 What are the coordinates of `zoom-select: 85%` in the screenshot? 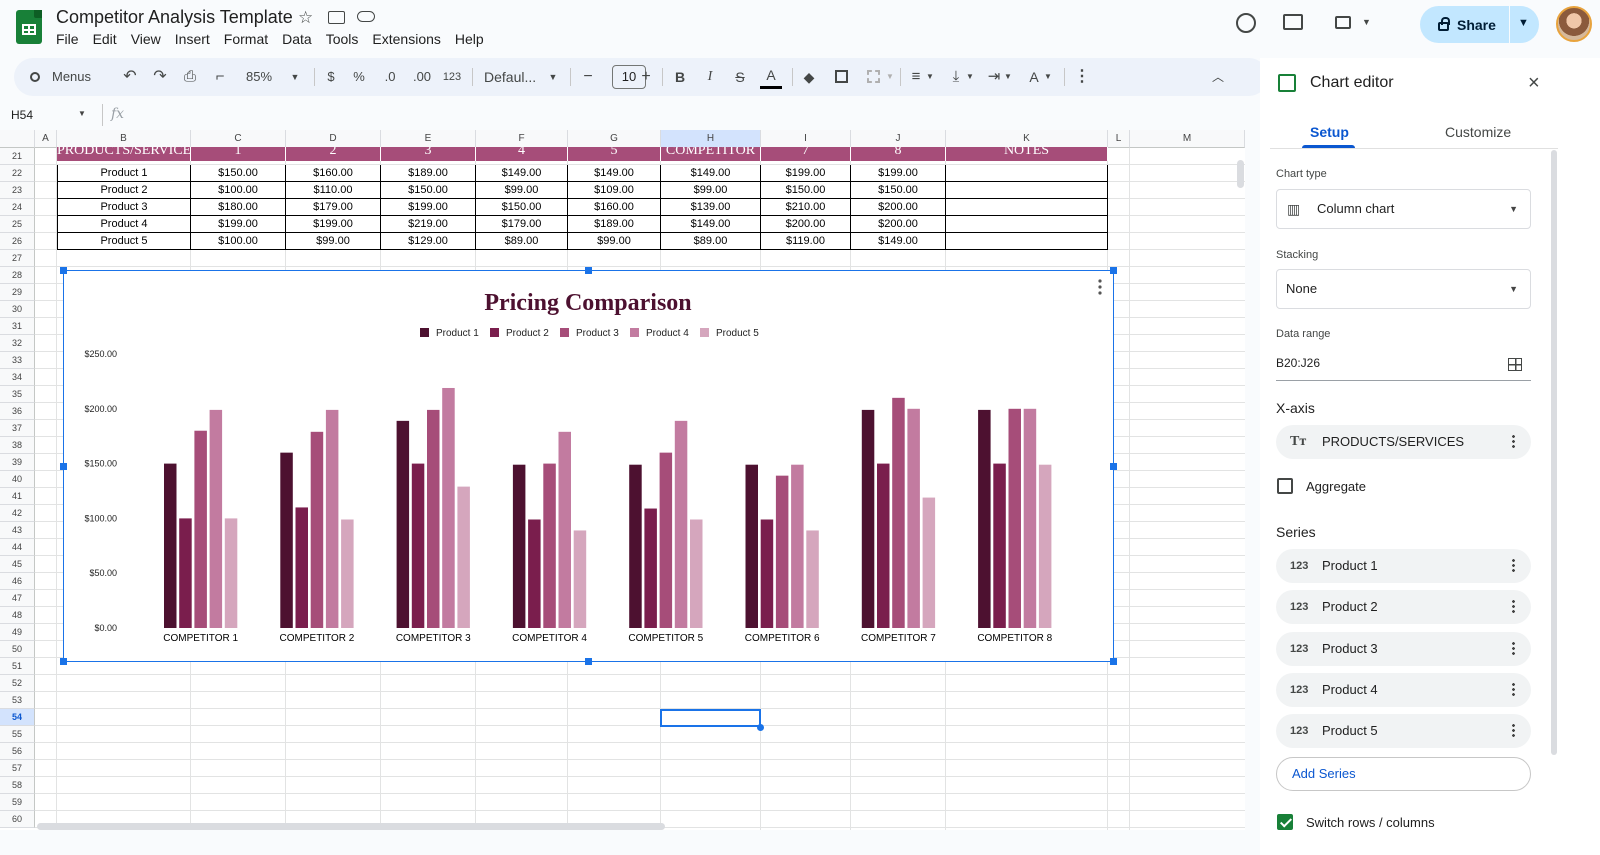 It's located at (259, 77).